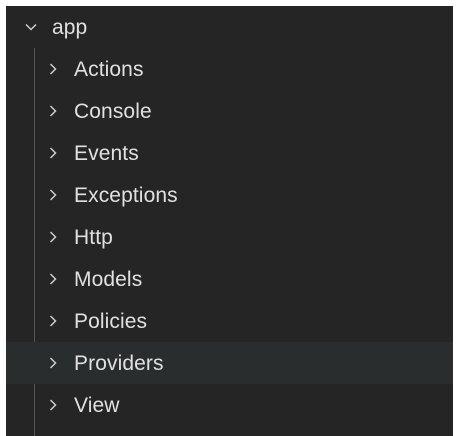 This screenshot has width=459, height=436. I want to click on tree-folder-models: Models, so click(229, 279).